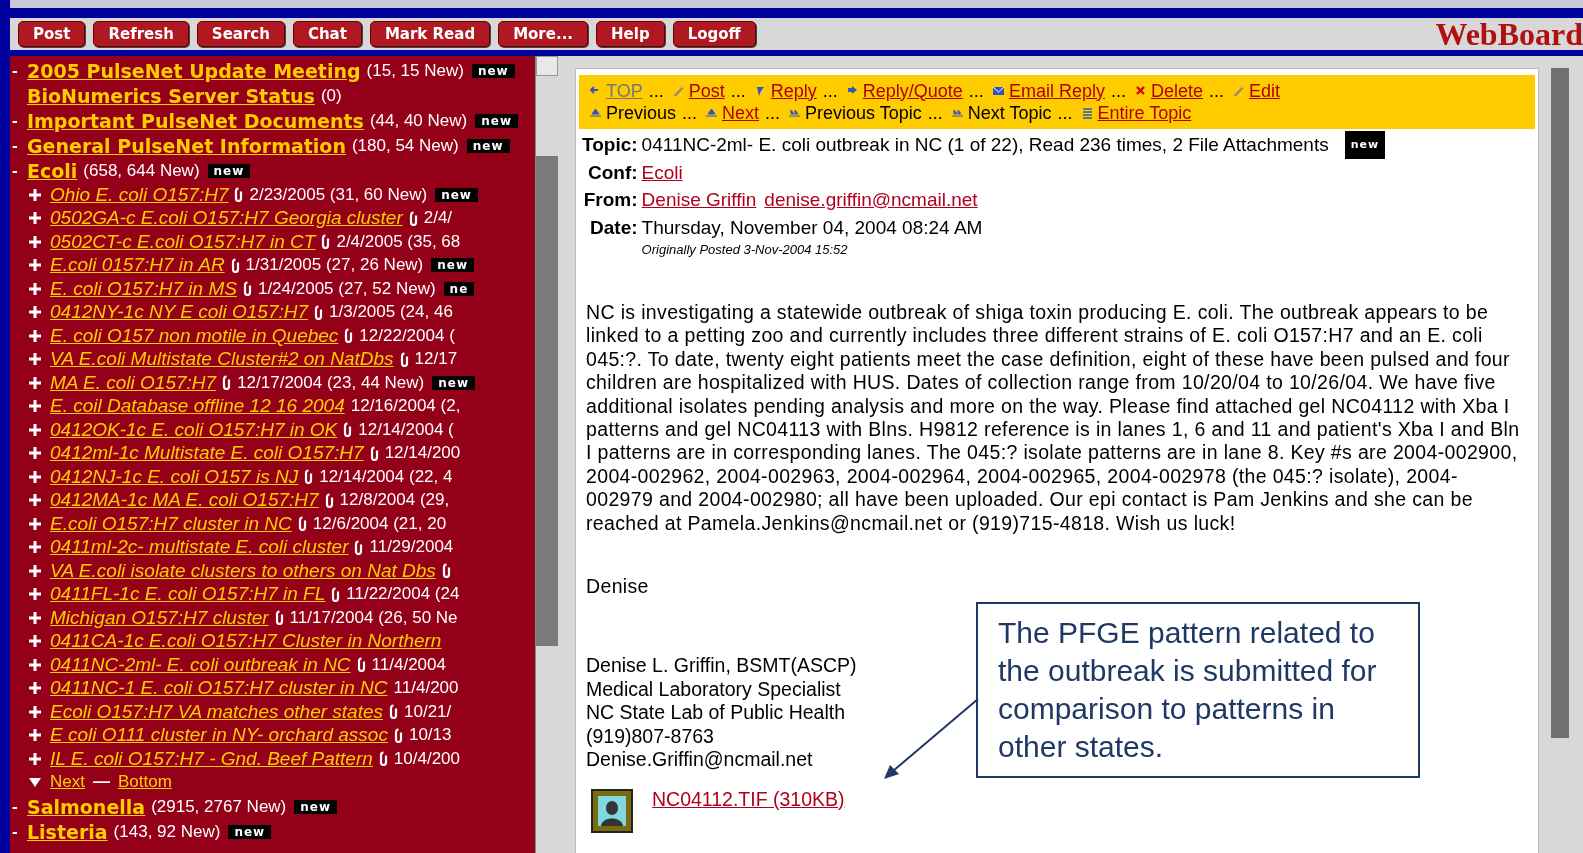 The height and width of the screenshot is (853, 1583). I want to click on topic-link: 0502CT-c E.coli O157:H7 in CT, so click(183, 241).